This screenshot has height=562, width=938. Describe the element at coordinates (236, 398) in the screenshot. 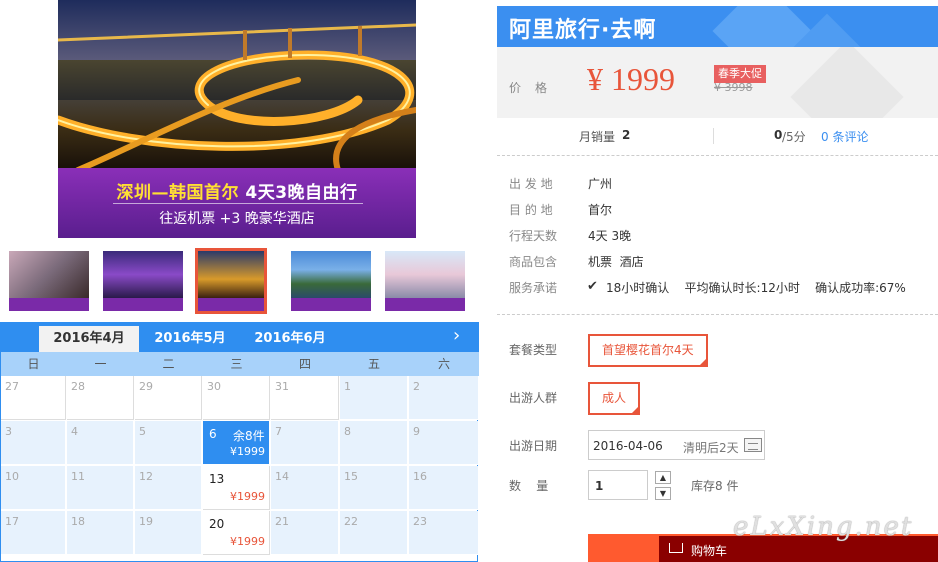

I see `calendar-day: 30` at that location.